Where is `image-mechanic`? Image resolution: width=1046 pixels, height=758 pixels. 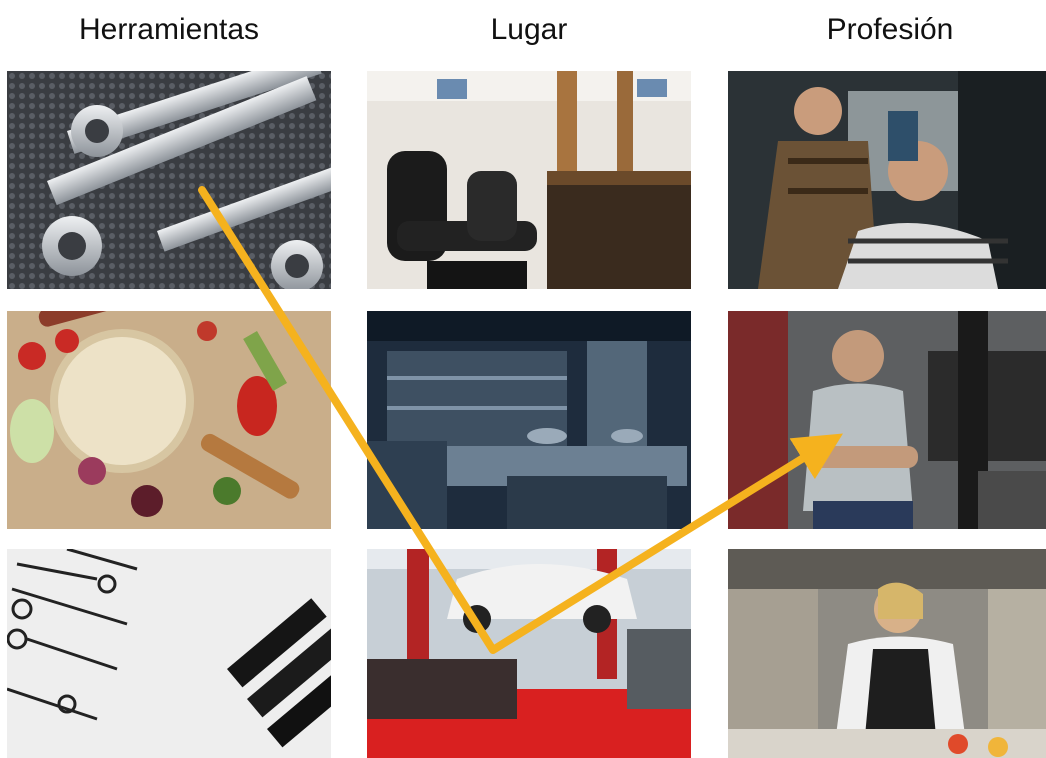 image-mechanic is located at coordinates (887, 420).